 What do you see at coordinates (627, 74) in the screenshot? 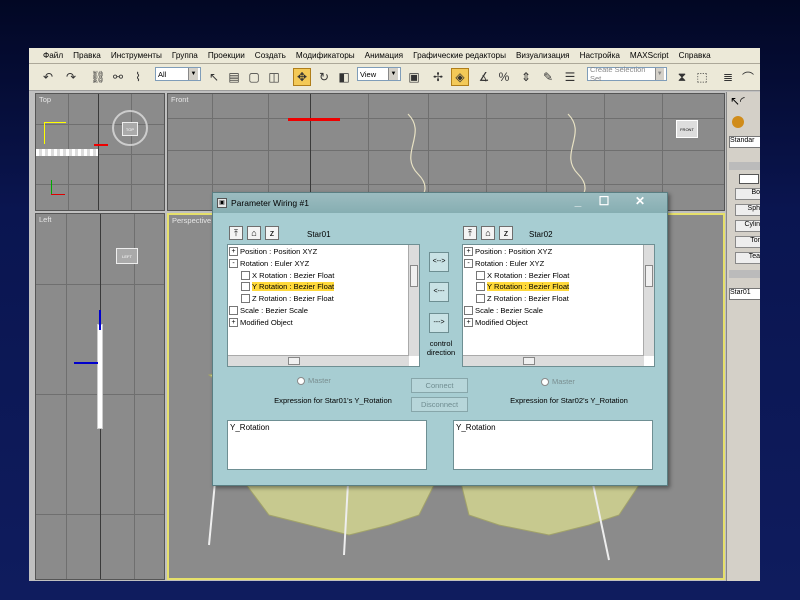
I see `named-selection-sets-dropdown: Create Selection Set ▼` at bounding box center [627, 74].